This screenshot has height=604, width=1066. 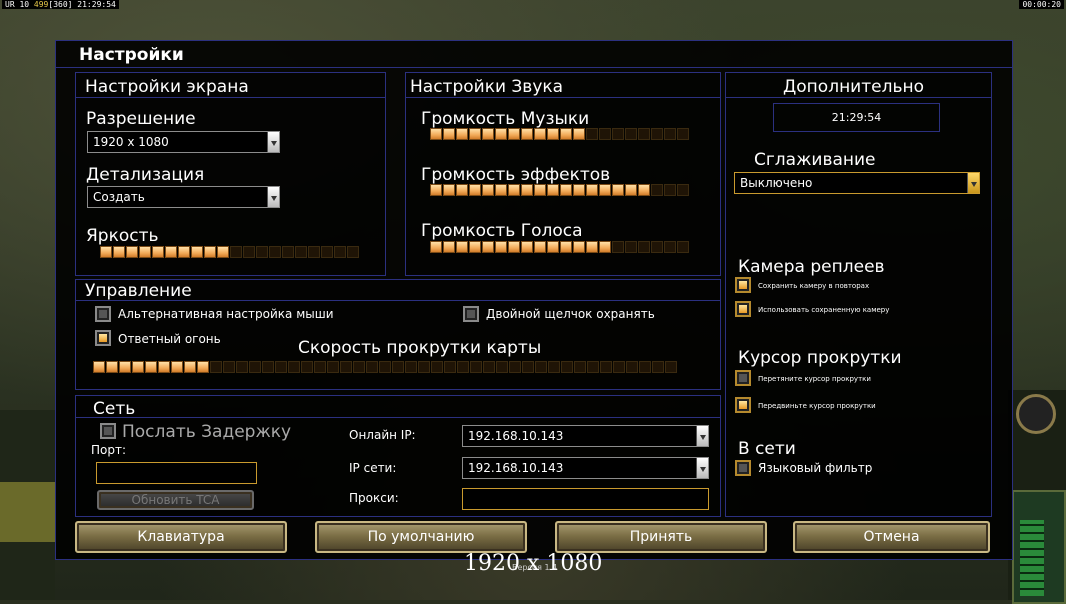 I want to click on save-camera-checkbox, so click(x=743, y=285).